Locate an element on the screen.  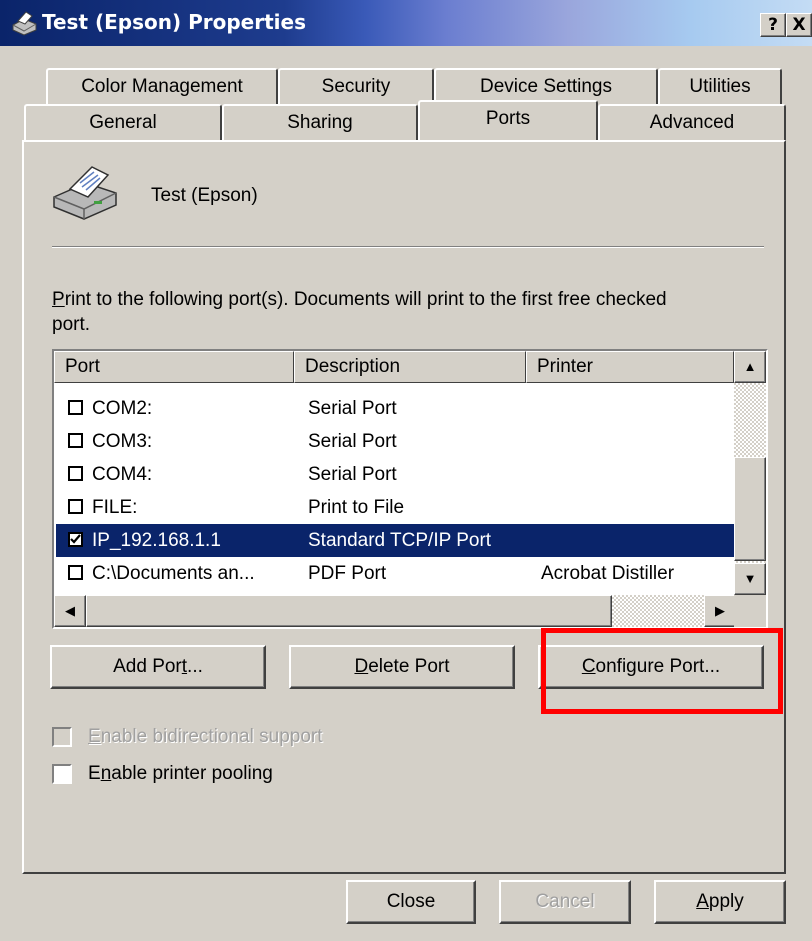
tab-ports: Ports is located at coordinates (508, 120).